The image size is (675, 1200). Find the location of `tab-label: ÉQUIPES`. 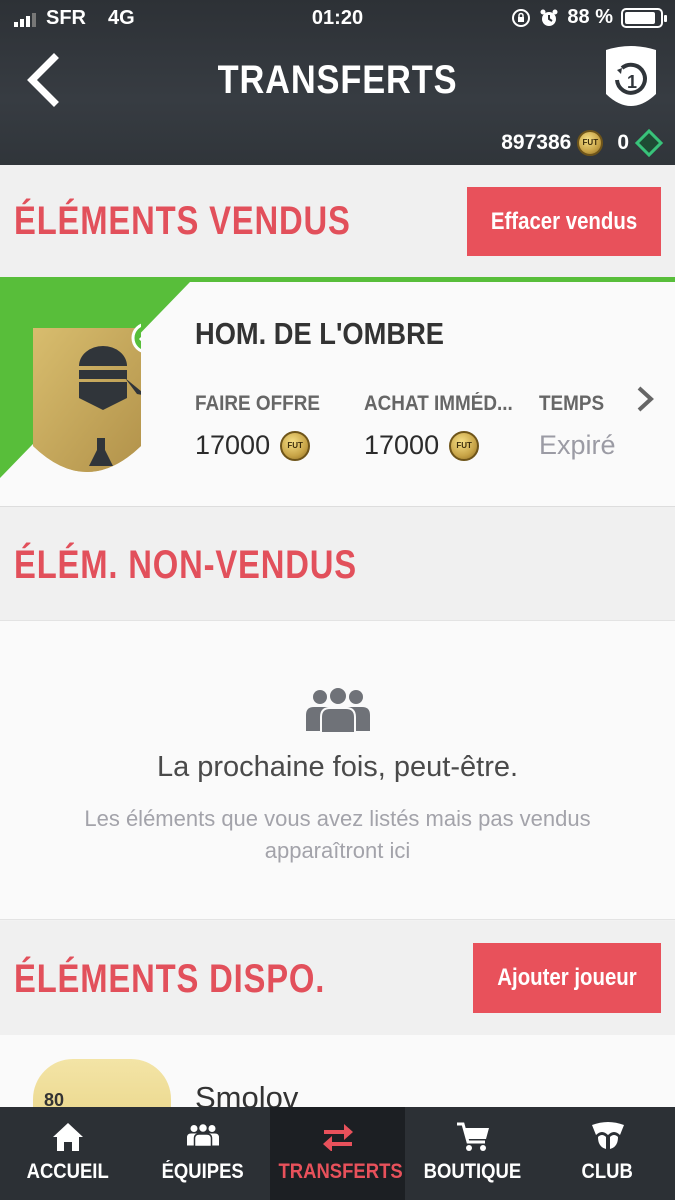

tab-label: ÉQUIPES is located at coordinates (202, 1171).